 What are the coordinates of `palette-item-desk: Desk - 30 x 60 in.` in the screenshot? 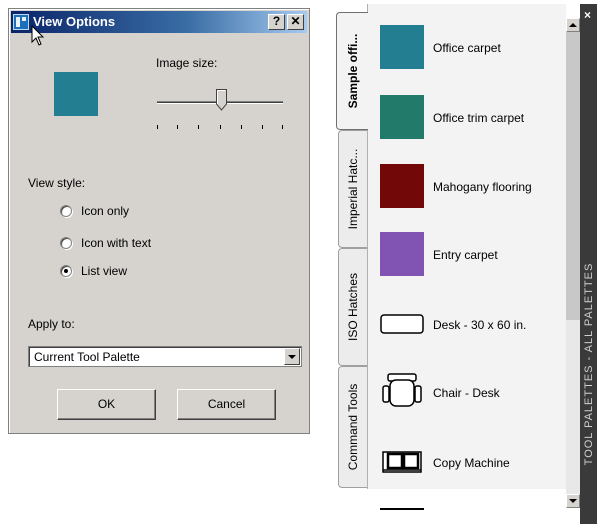 It's located at (465, 325).